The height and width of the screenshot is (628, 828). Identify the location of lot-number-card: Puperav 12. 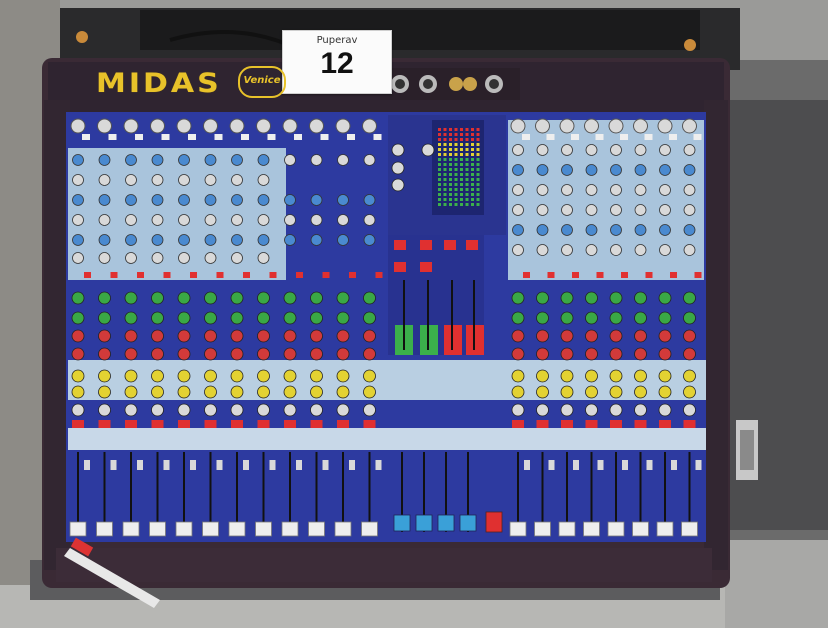
(337, 62).